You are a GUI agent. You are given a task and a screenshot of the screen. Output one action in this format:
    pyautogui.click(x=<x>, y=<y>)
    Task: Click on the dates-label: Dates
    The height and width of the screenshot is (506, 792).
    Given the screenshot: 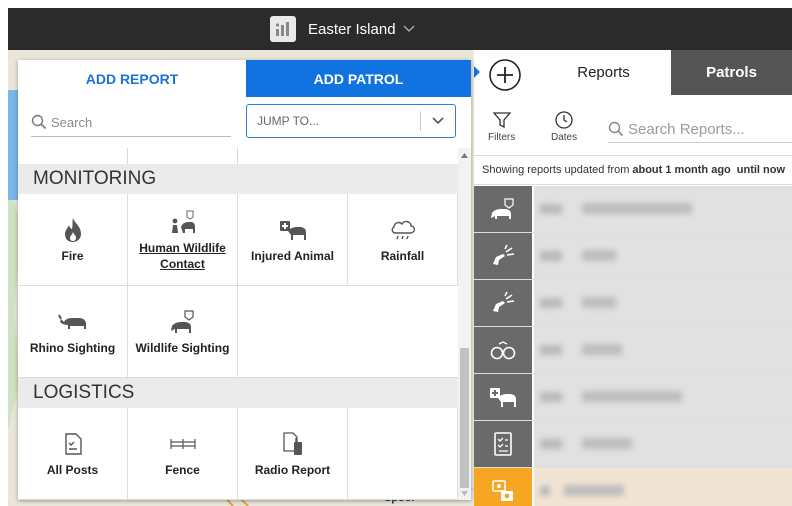 What is the action you would take?
    pyautogui.click(x=564, y=137)
    